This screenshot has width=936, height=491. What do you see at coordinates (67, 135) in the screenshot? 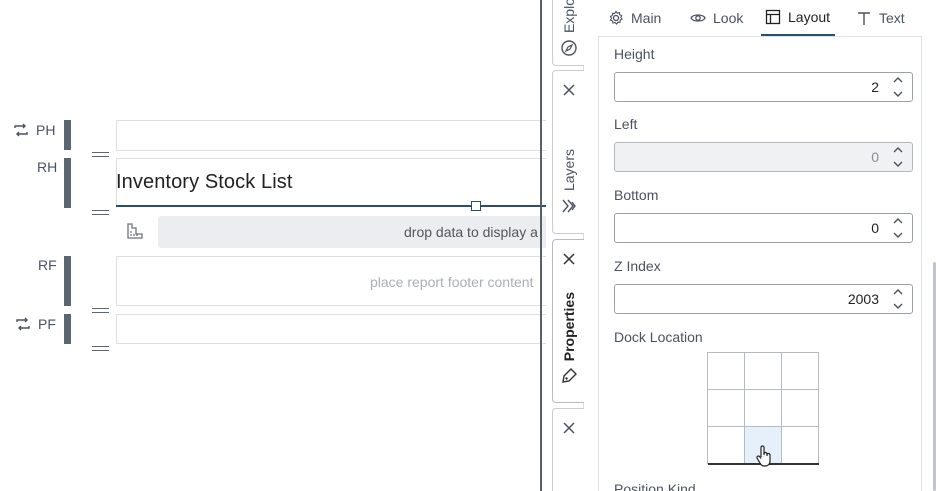
I see `band-bar-page-header` at bounding box center [67, 135].